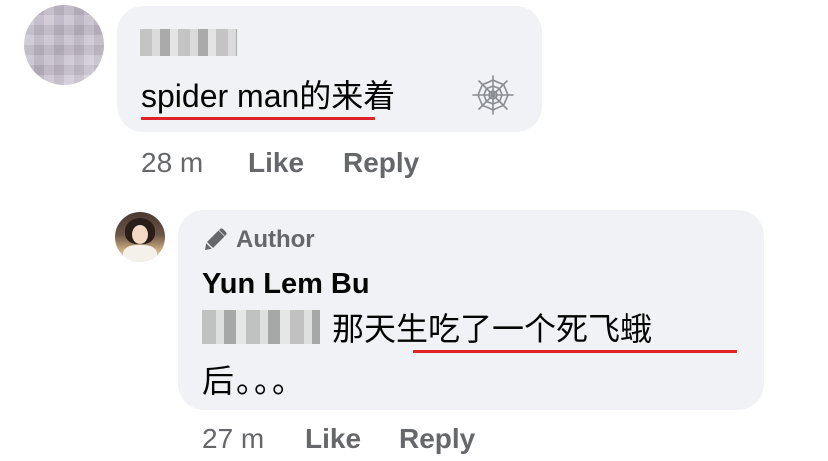 The height and width of the screenshot is (461, 828). What do you see at coordinates (268, 96) in the screenshot?
I see `comment-text: spider man的来着` at bounding box center [268, 96].